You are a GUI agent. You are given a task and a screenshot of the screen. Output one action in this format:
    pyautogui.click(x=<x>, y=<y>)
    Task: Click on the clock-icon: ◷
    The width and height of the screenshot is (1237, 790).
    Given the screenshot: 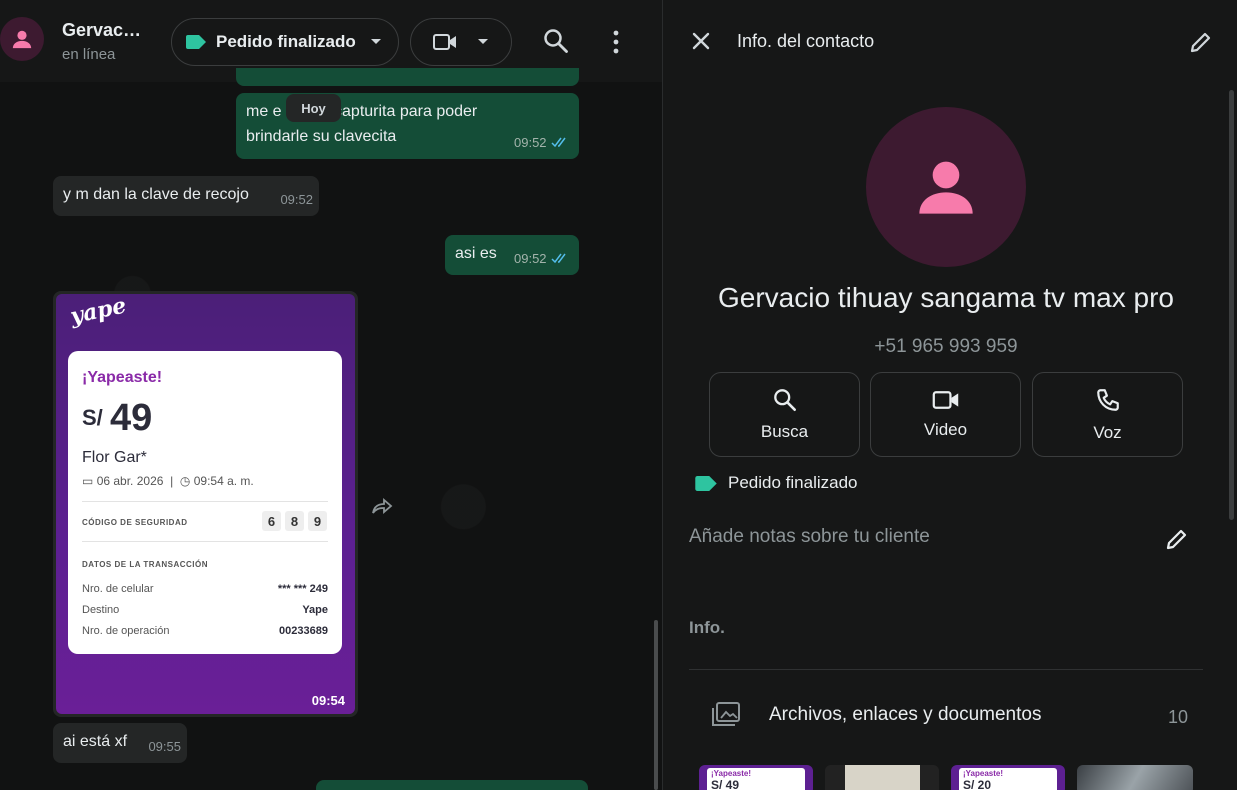 What is the action you would take?
    pyautogui.click(x=185, y=481)
    